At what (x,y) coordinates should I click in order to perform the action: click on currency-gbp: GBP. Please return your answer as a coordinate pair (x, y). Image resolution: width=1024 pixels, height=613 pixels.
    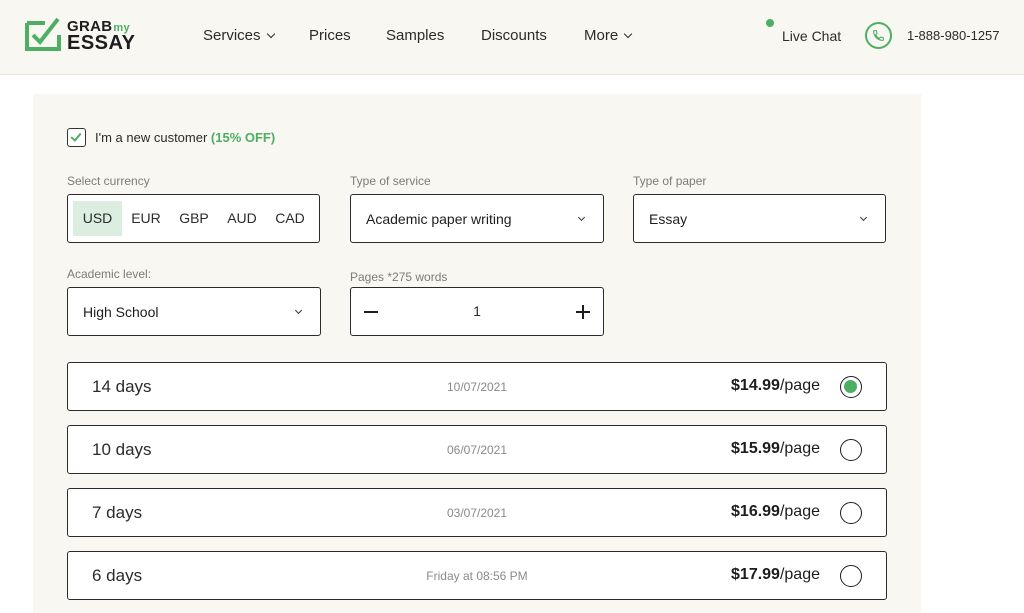
    Looking at the image, I should click on (194, 218).